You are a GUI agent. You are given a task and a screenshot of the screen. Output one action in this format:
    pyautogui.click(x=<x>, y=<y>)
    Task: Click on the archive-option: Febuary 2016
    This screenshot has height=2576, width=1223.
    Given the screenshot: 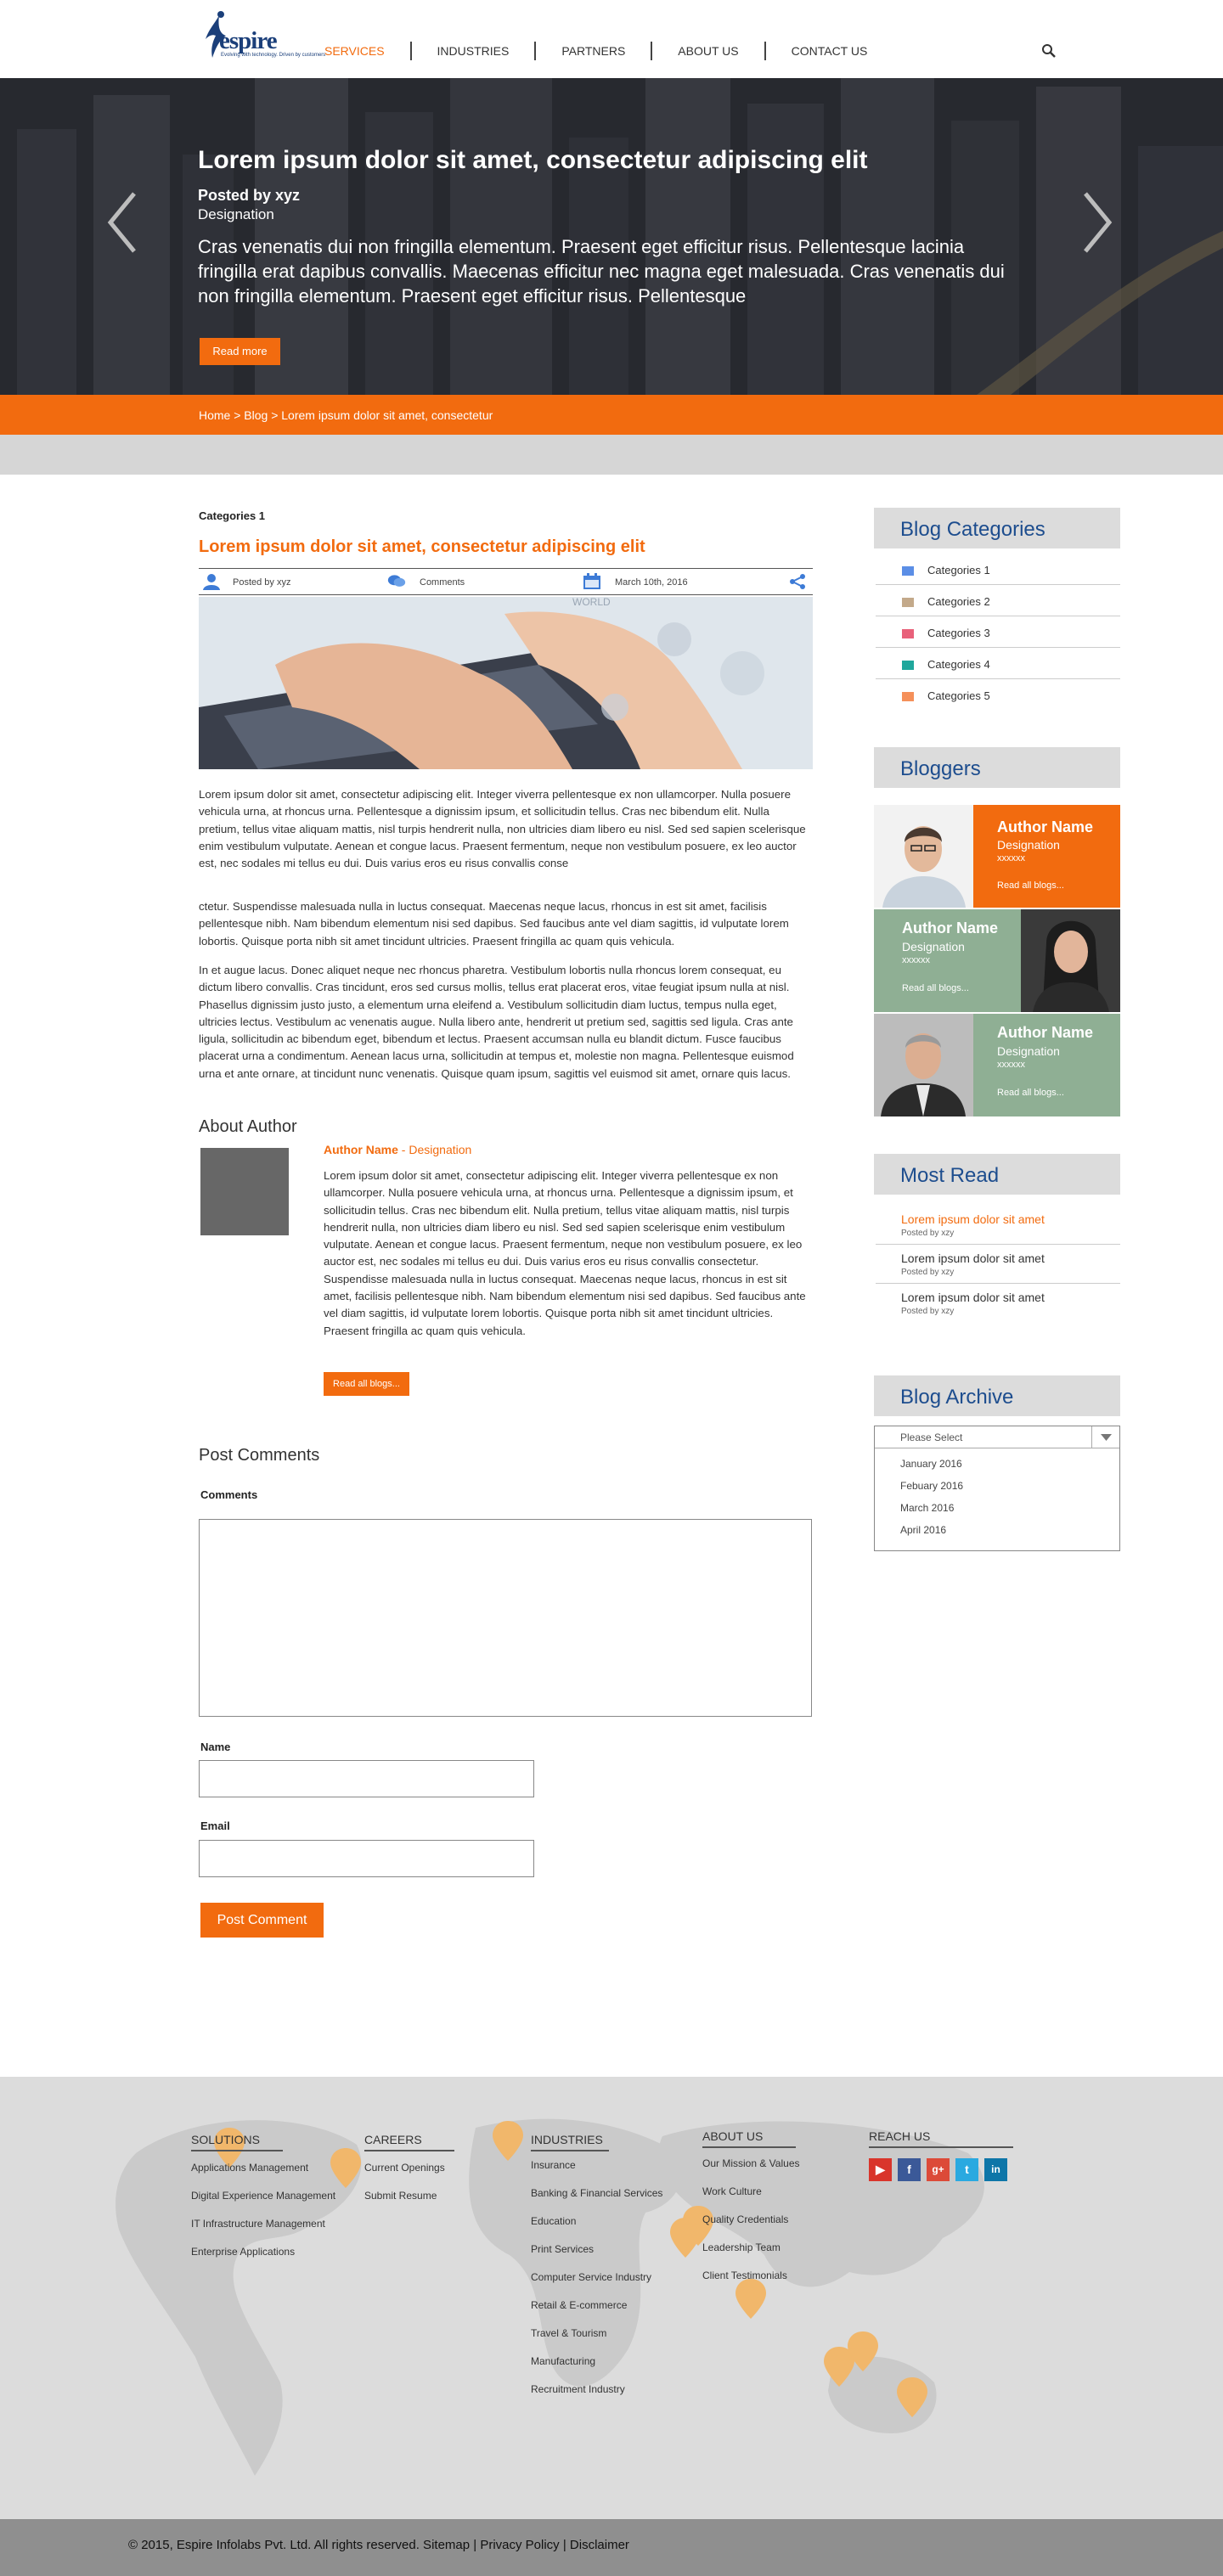 What is the action you would take?
    pyautogui.click(x=931, y=1486)
    